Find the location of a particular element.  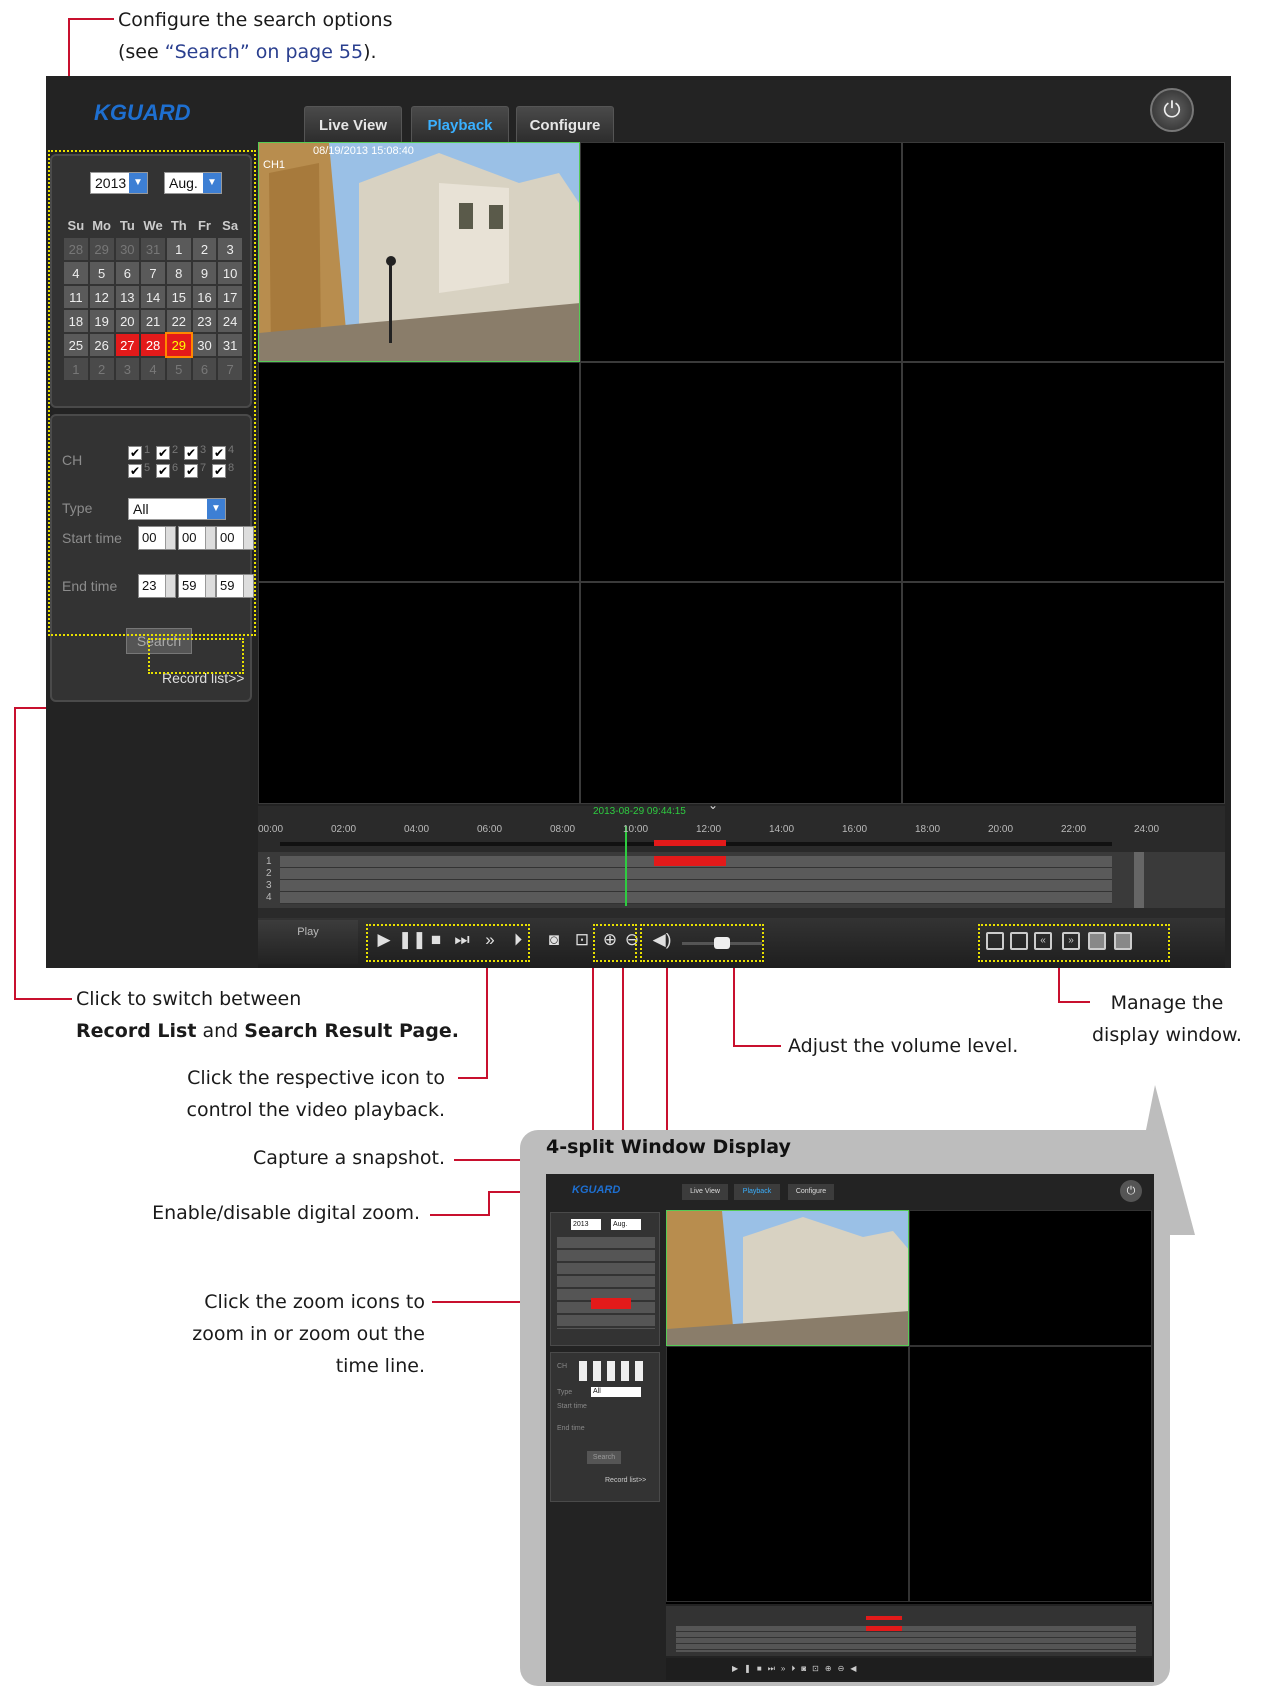

display-controls-highlight is located at coordinates (1074, 943).